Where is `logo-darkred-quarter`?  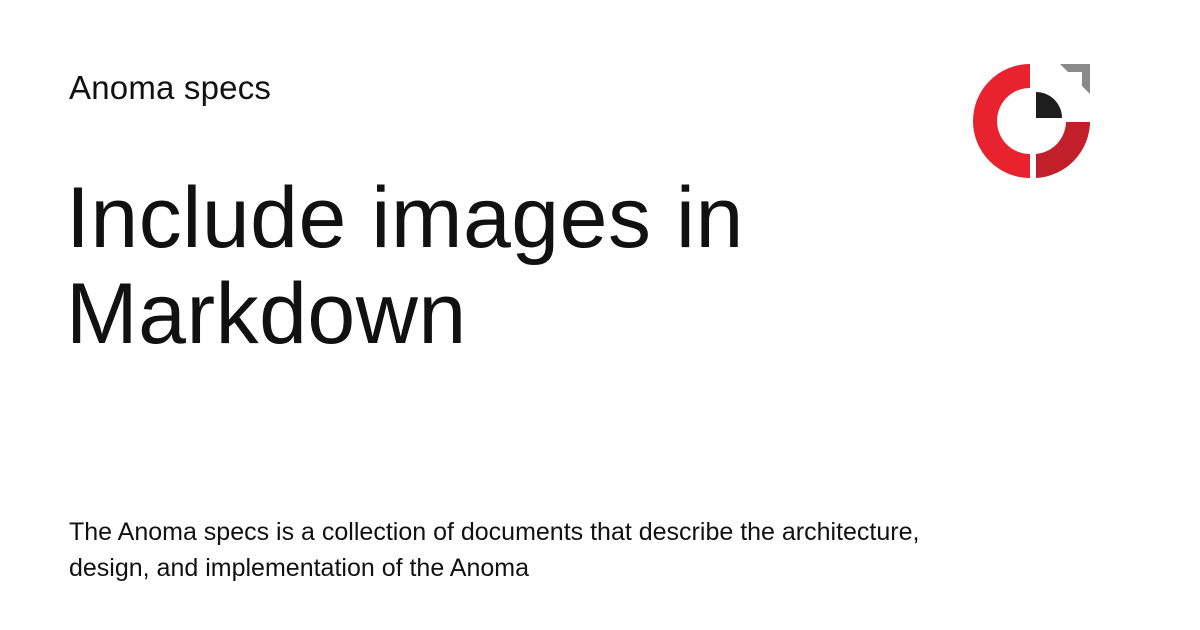
logo-darkred-quarter is located at coordinates (1063, 150).